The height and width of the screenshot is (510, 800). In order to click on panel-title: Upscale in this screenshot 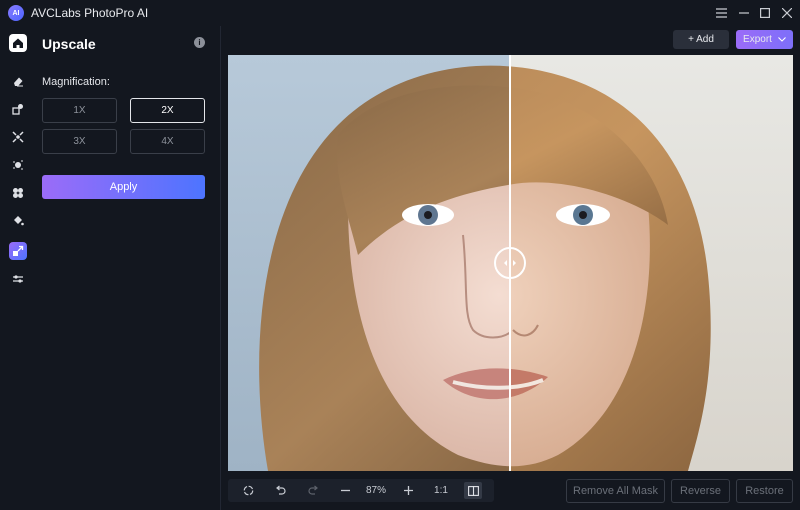, I will do `click(69, 44)`.